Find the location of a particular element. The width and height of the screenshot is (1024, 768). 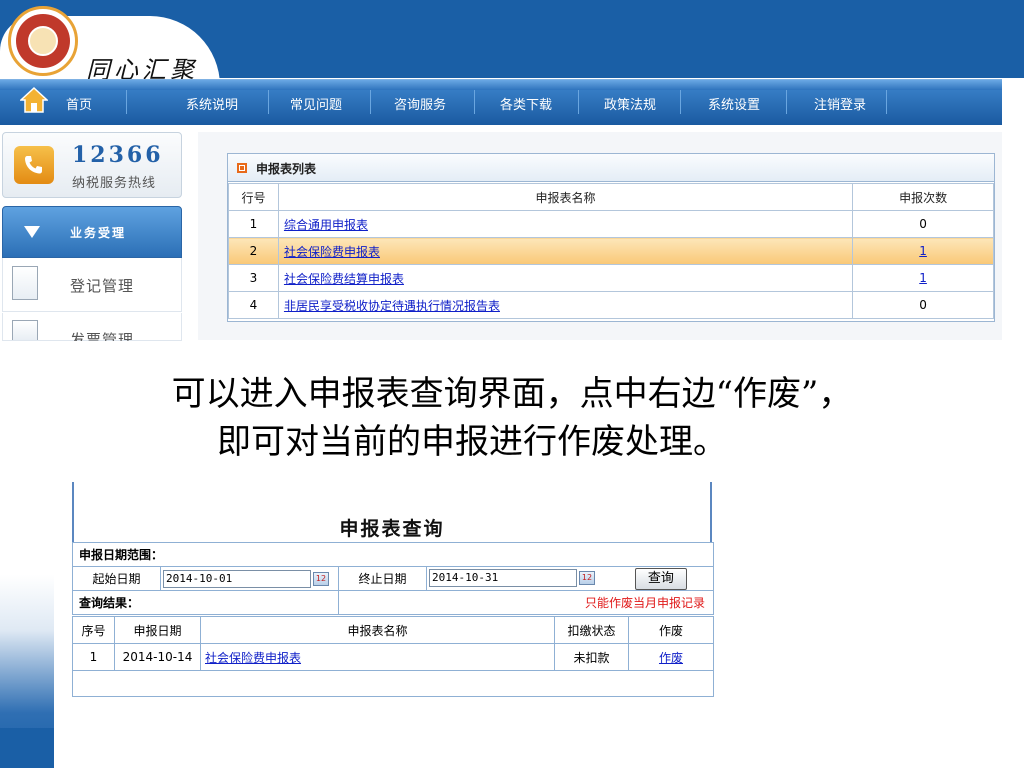

end-date-label: 终止日期 is located at coordinates (382, 578).